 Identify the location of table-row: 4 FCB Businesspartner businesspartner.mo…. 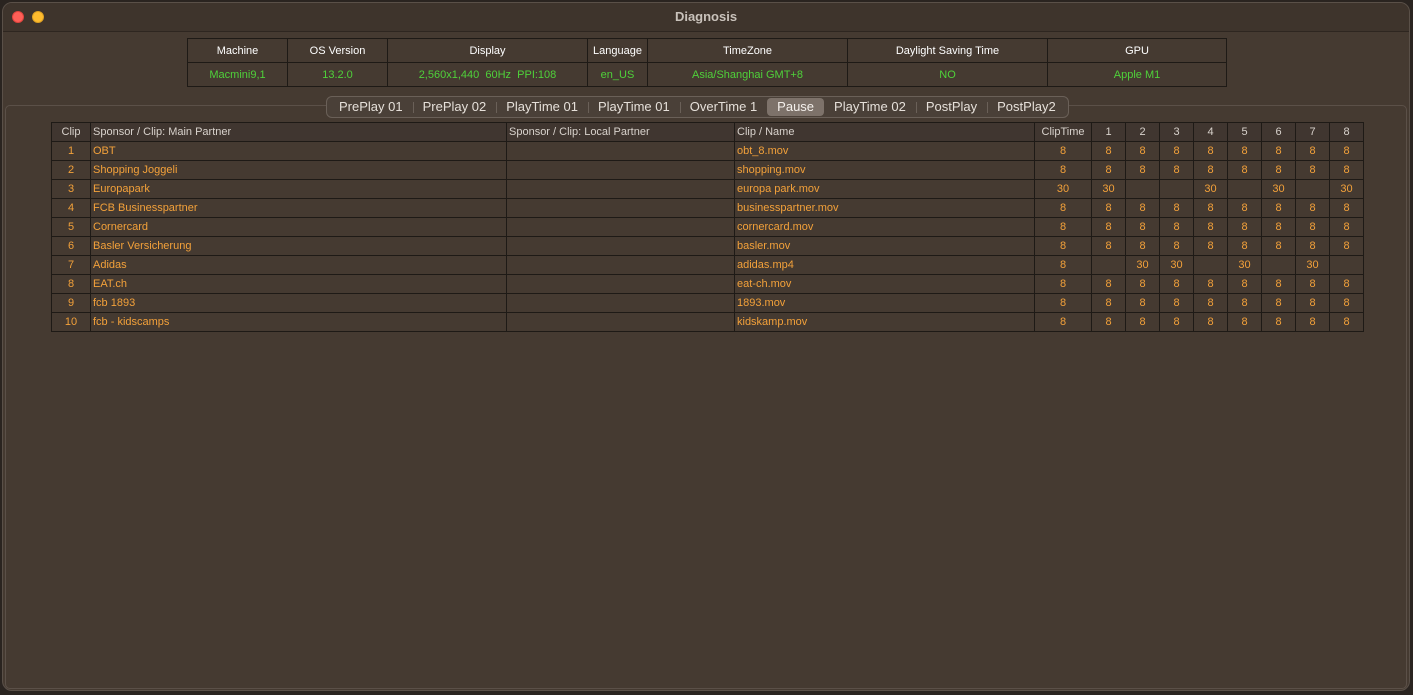
(707, 208).